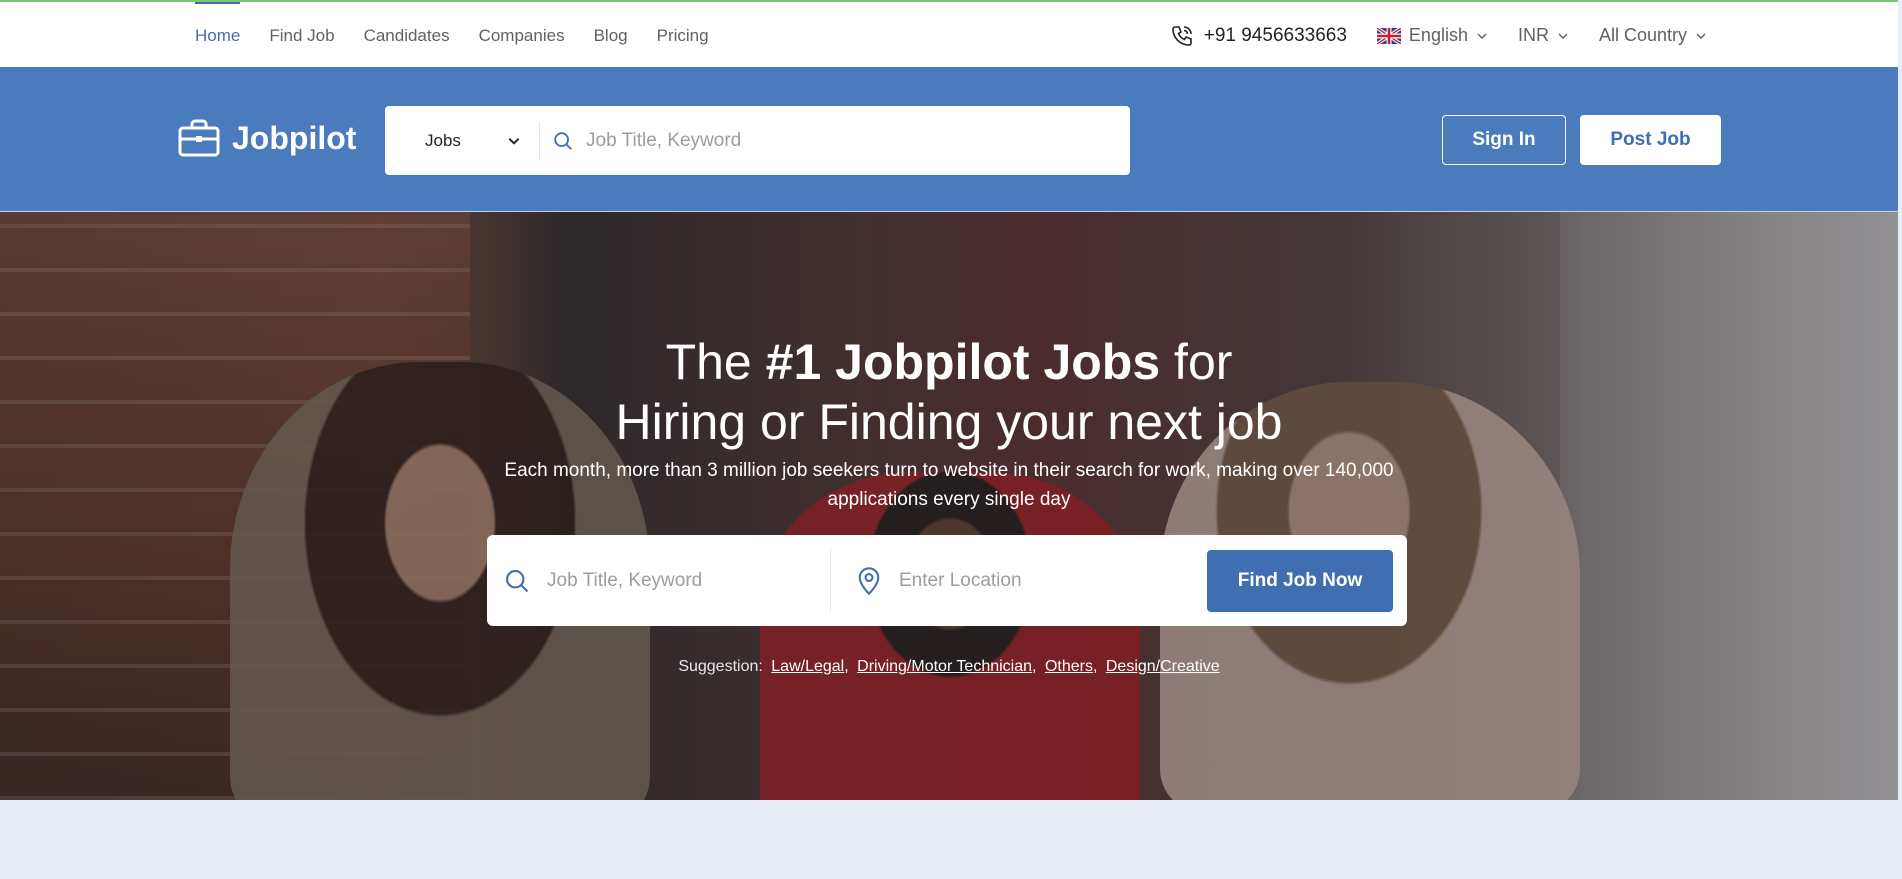 The height and width of the screenshot is (879, 1902). I want to click on country-dropdown: All Country, so click(1653, 35).